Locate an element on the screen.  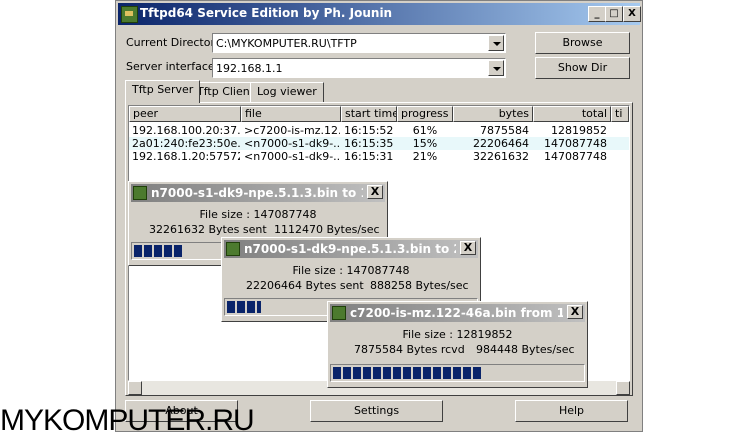
server-interface-label: Server interface is located at coordinates (170, 66).